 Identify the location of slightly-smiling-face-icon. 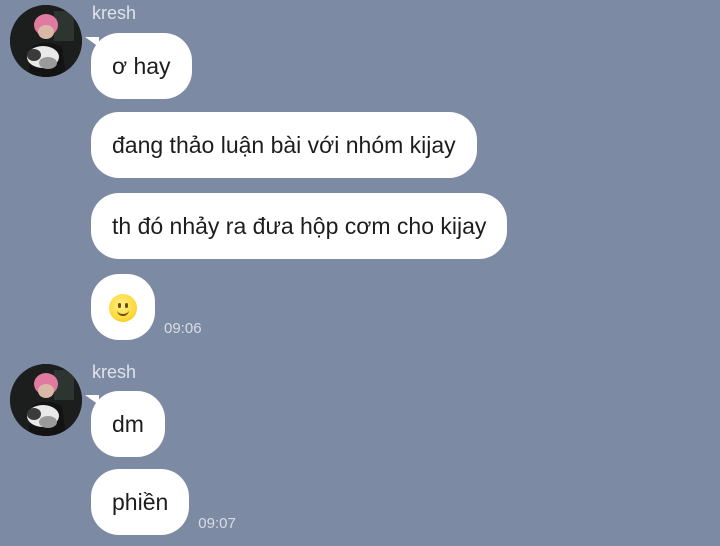
(123, 307).